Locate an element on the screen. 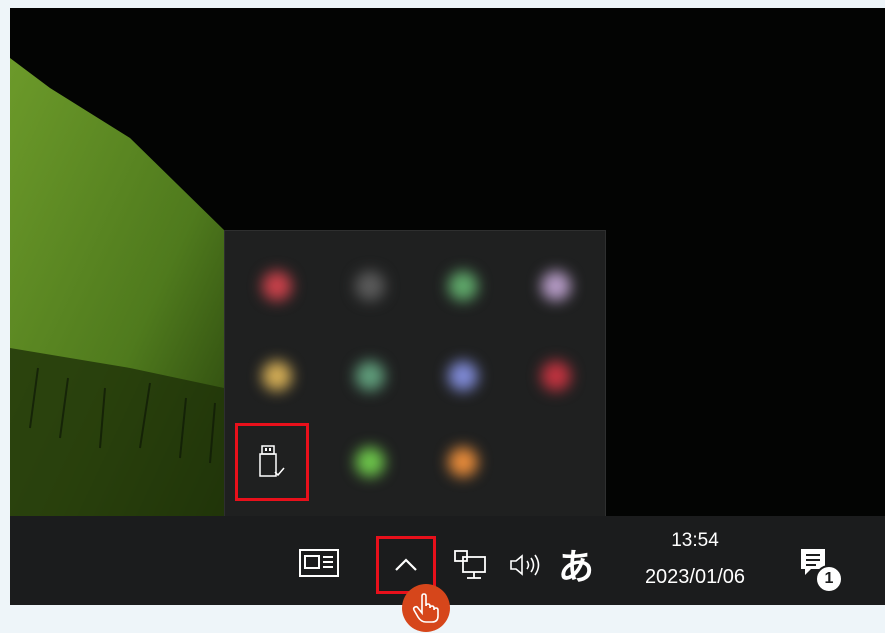  usb-safely-remove-icon is located at coordinates (272, 461).